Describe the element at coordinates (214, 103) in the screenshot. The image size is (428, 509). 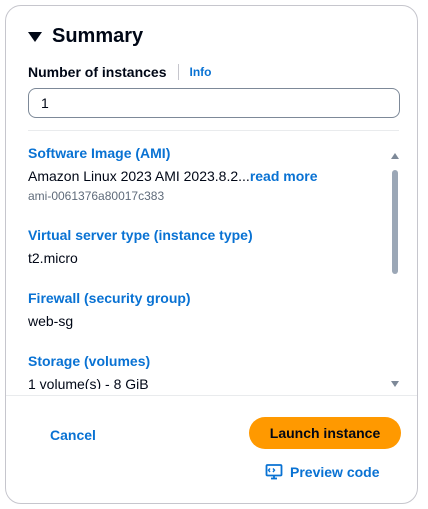
I see `number-of-instances-input` at that location.